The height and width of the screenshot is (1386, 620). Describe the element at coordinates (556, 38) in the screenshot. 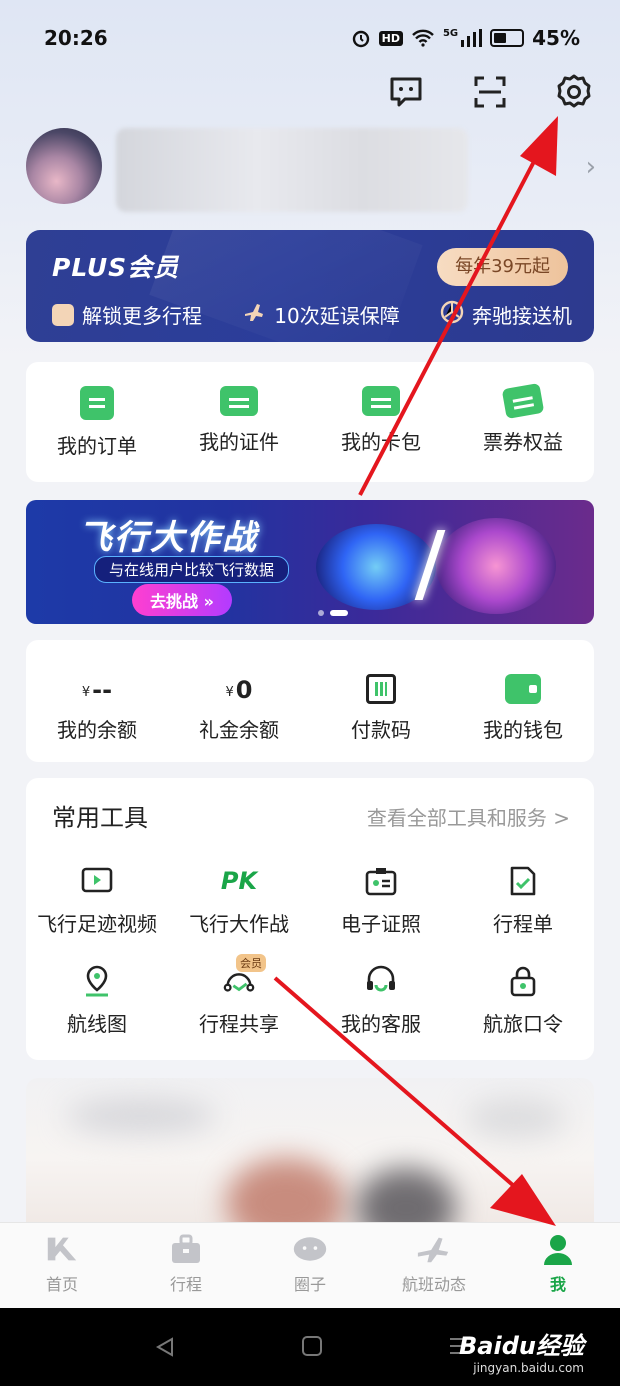

I see `battery-percent: 45%` at that location.